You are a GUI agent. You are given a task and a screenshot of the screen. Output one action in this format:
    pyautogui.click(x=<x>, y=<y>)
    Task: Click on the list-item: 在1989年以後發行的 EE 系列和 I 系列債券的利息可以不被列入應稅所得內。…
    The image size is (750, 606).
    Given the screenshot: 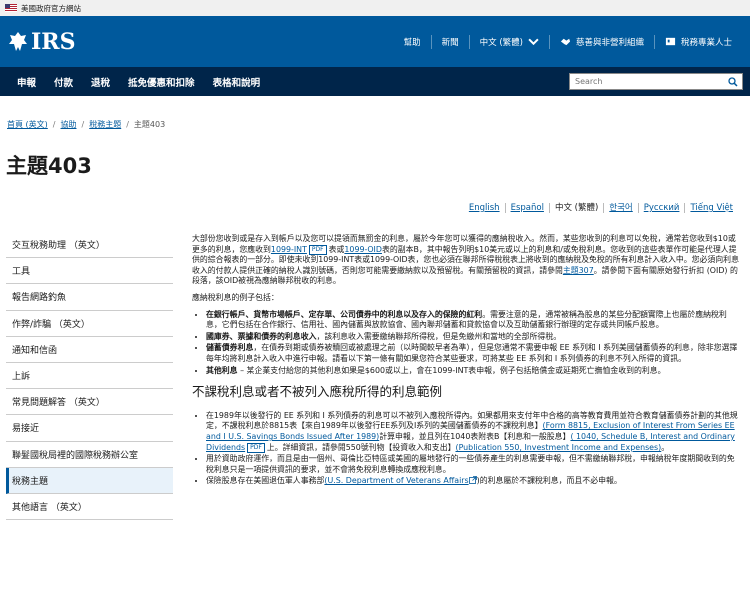 What is the action you would take?
    pyautogui.click(x=472, y=432)
    